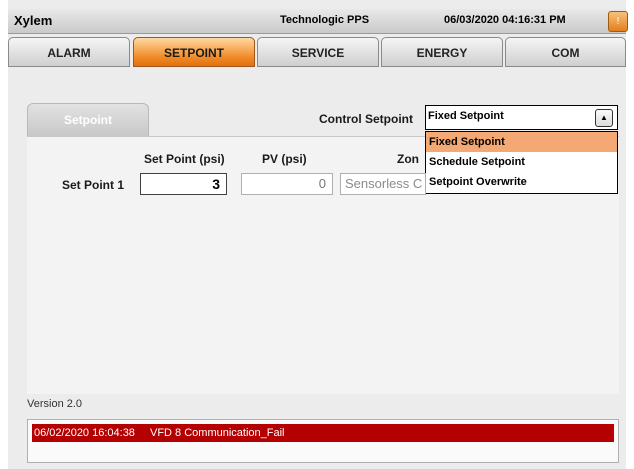 The image size is (634, 469). I want to click on tab-com: COM, so click(565, 52).